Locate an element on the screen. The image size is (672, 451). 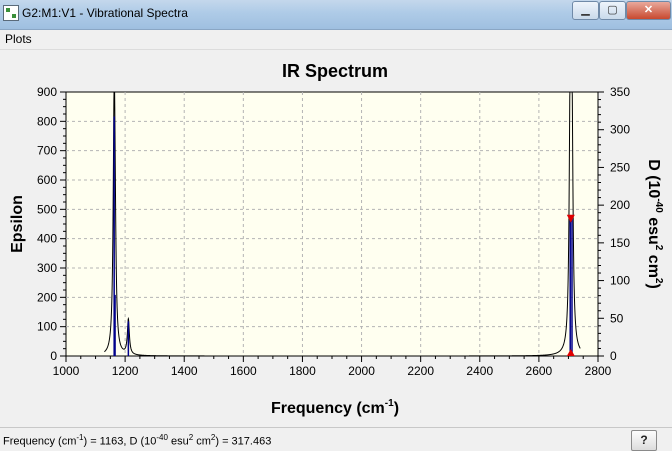
y-tick-label: 500 is located at coordinates (47, 209).